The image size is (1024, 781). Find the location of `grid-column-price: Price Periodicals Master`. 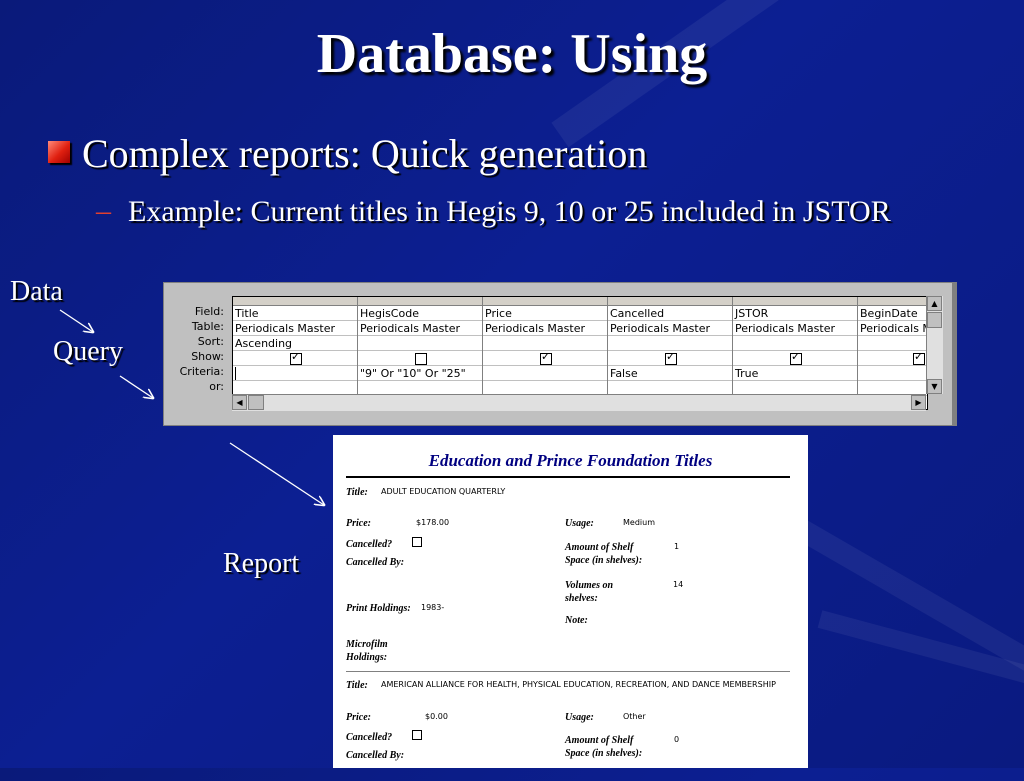

grid-column-price: Price Periodicals Master is located at coordinates (545, 353).